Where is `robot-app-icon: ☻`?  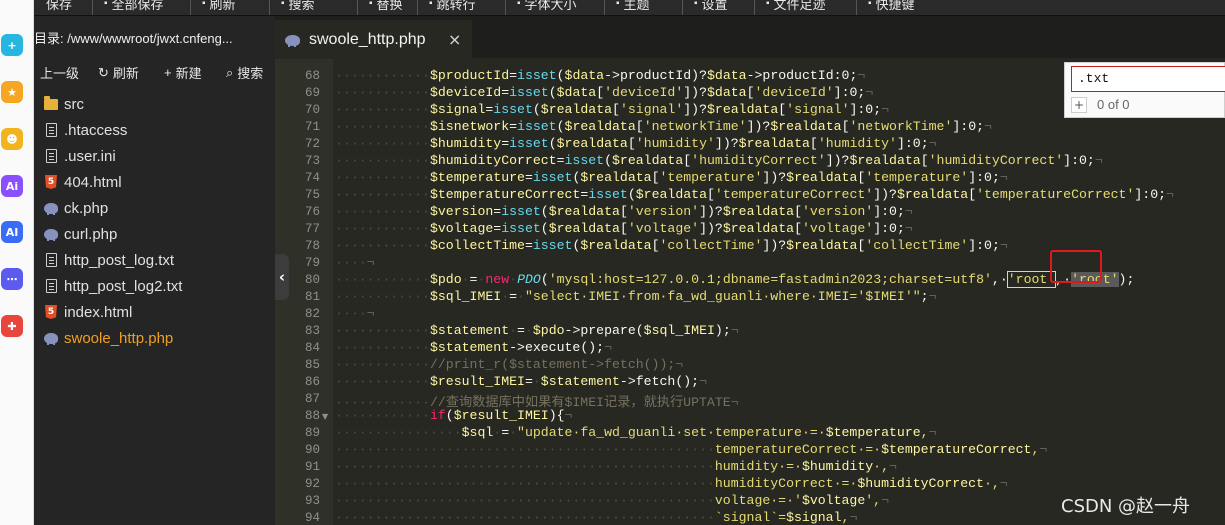 robot-app-icon: ☻ is located at coordinates (12, 139).